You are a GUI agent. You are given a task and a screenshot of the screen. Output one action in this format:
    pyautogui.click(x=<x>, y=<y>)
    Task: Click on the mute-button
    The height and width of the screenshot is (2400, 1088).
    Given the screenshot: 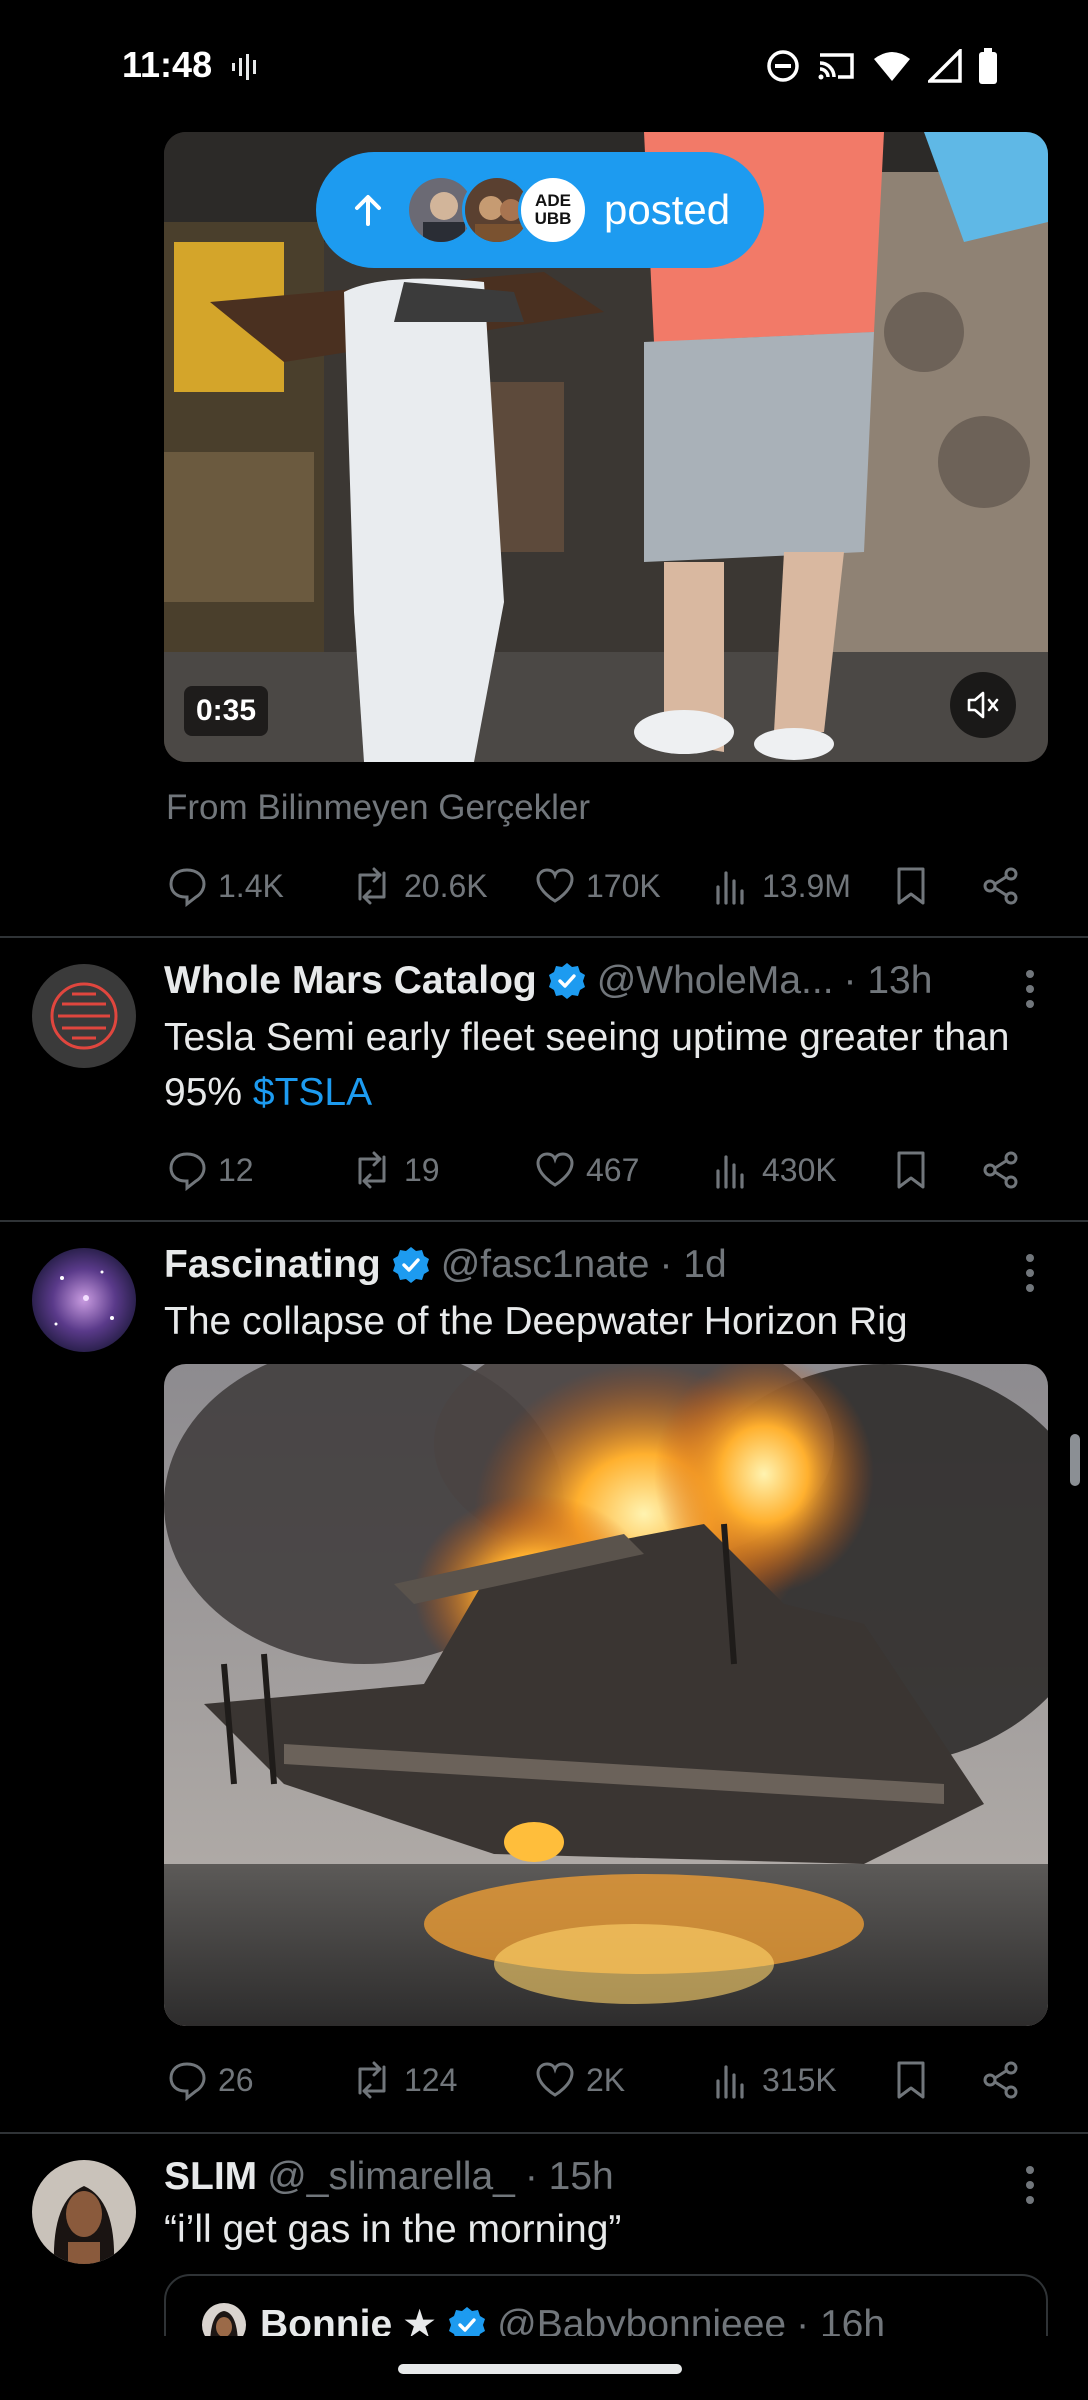 What is the action you would take?
    pyautogui.click(x=983, y=705)
    